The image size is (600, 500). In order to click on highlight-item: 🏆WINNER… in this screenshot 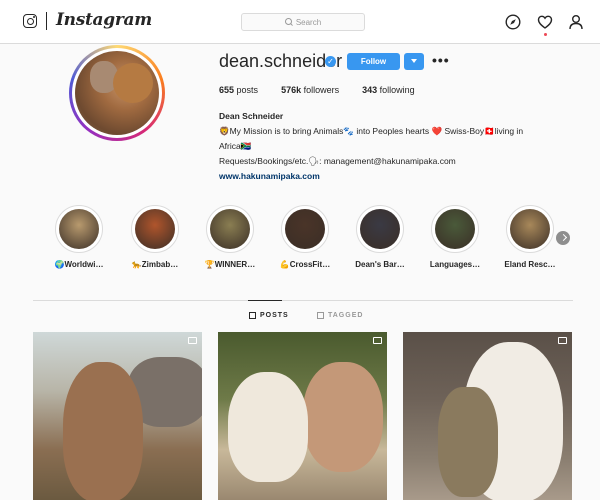, I will do `click(230, 237)`.